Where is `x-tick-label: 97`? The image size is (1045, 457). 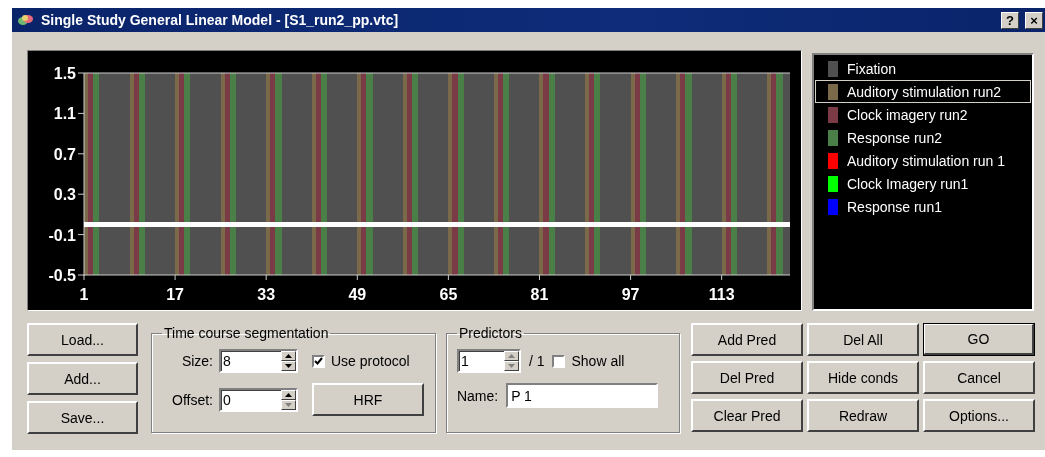
x-tick-label: 97 is located at coordinates (630, 294).